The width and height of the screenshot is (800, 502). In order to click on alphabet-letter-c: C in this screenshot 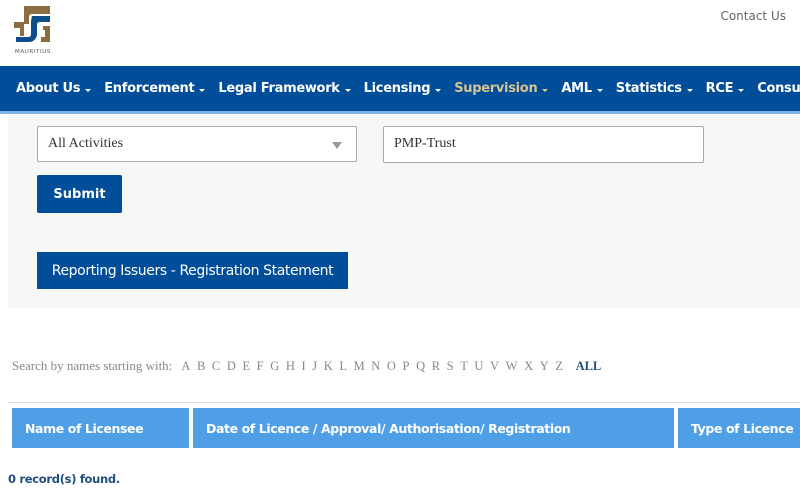, I will do `click(216, 366)`.